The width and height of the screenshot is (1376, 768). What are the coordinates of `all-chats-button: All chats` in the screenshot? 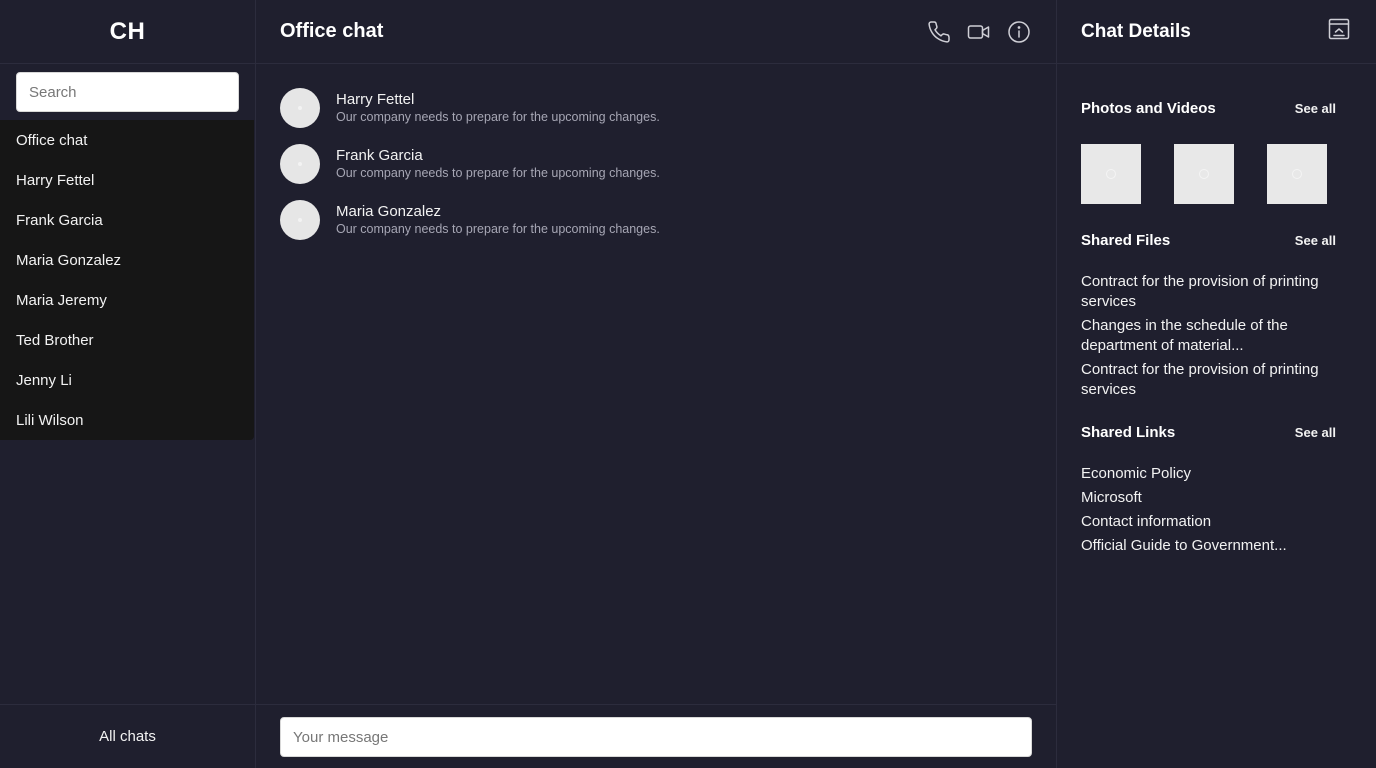 It's located at (127, 736).